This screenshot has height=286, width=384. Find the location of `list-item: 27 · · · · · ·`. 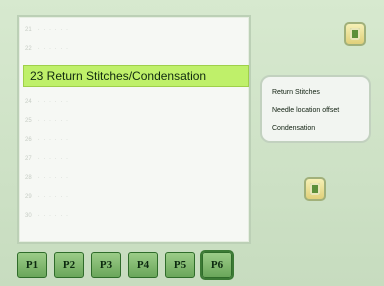

list-item: 27 · · · · · · is located at coordinates (133, 159).